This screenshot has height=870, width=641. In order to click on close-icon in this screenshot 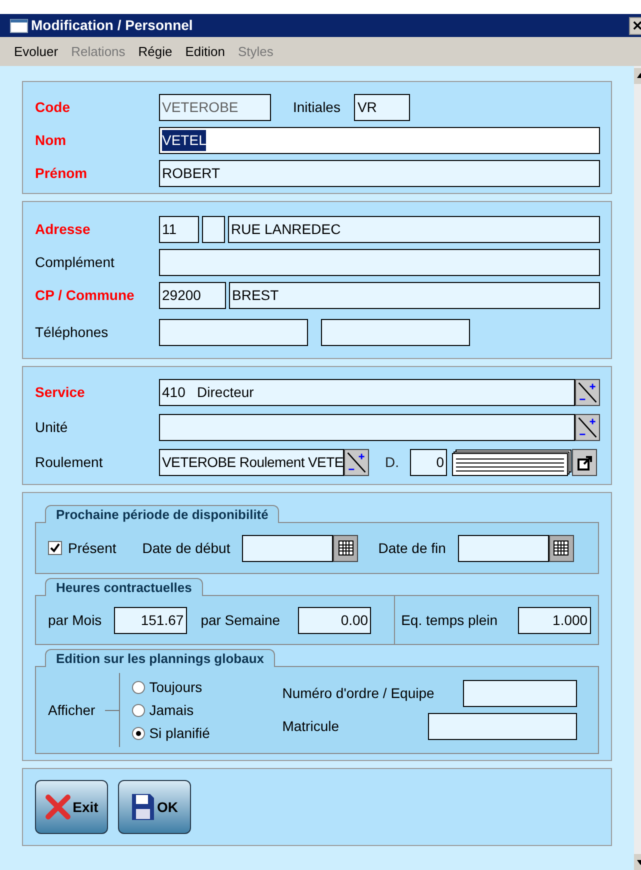, I will do `click(636, 25)`.